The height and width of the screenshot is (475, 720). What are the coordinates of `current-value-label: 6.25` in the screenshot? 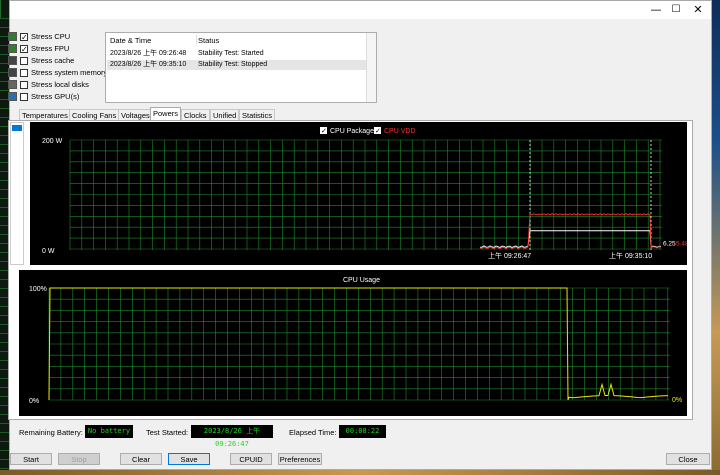 It's located at (669, 244).